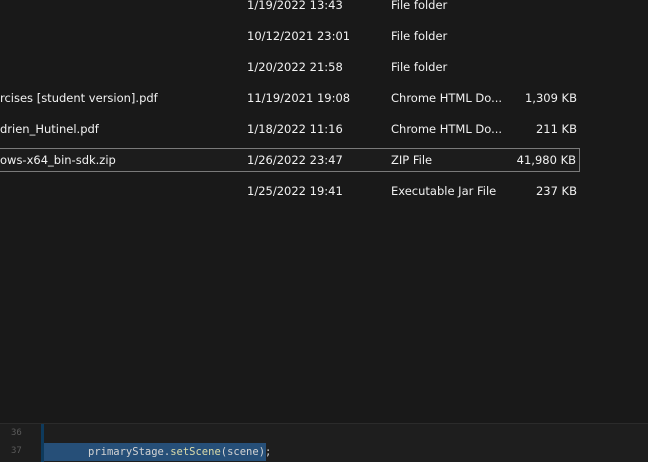 The image size is (648, 462). I want to click on file-row-folder-2: 10/12/2021 23:01 File folder, so click(290, 37).